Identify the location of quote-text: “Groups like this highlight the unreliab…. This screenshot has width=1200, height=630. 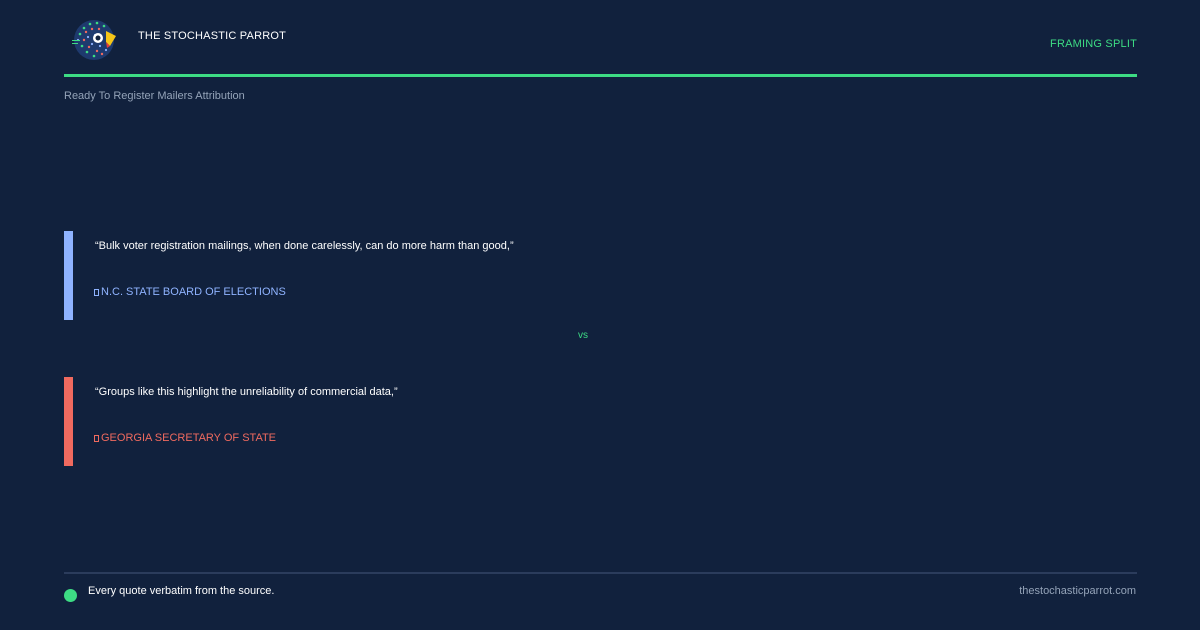
(246, 392).